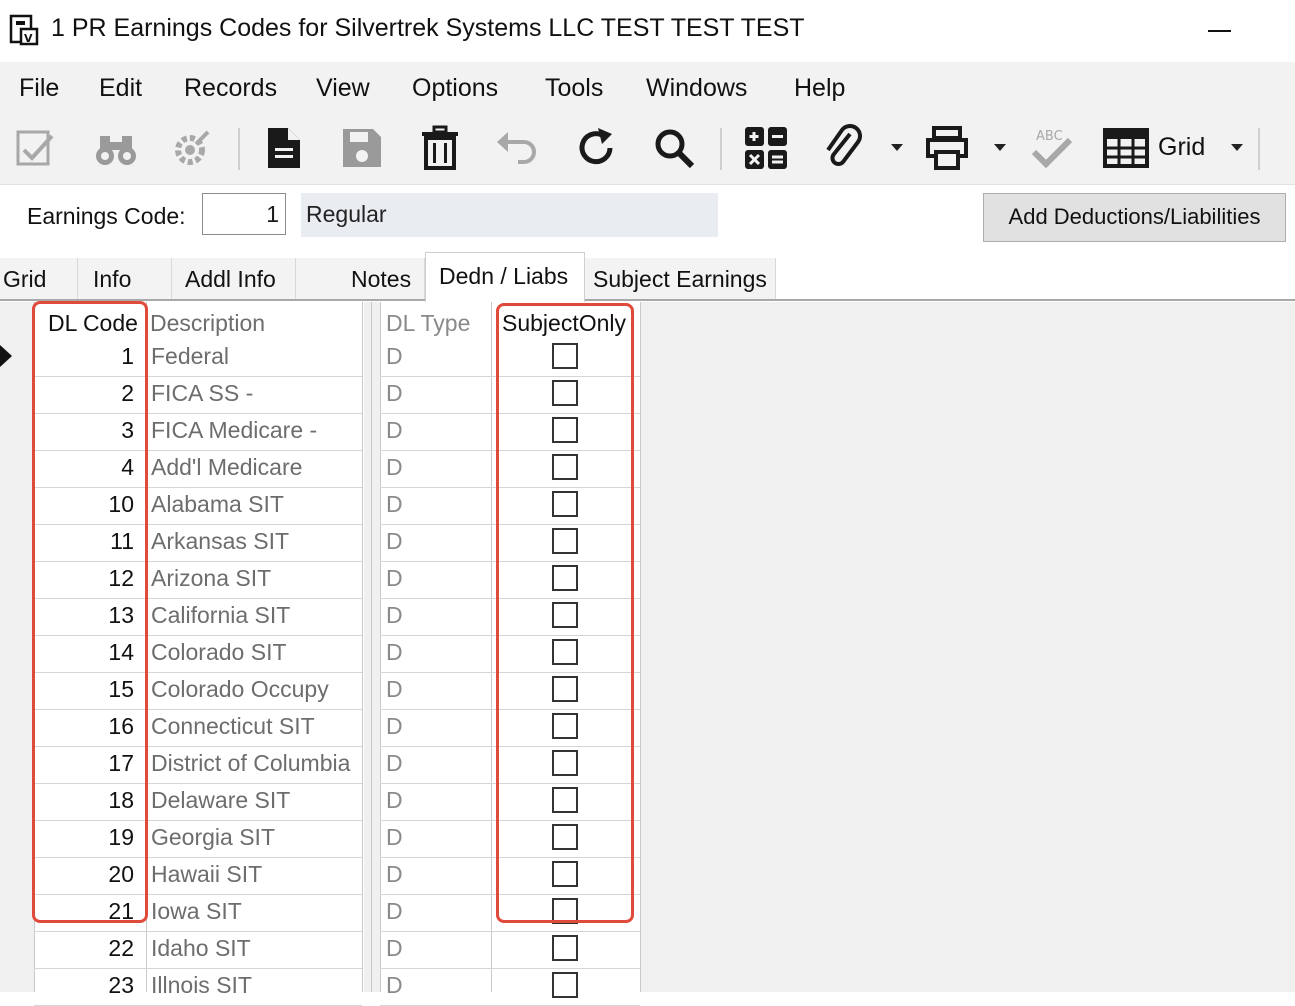 The height and width of the screenshot is (1006, 1295). What do you see at coordinates (84, 578) in the screenshot?
I see `dl-code-cell: 12` at bounding box center [84, 578].